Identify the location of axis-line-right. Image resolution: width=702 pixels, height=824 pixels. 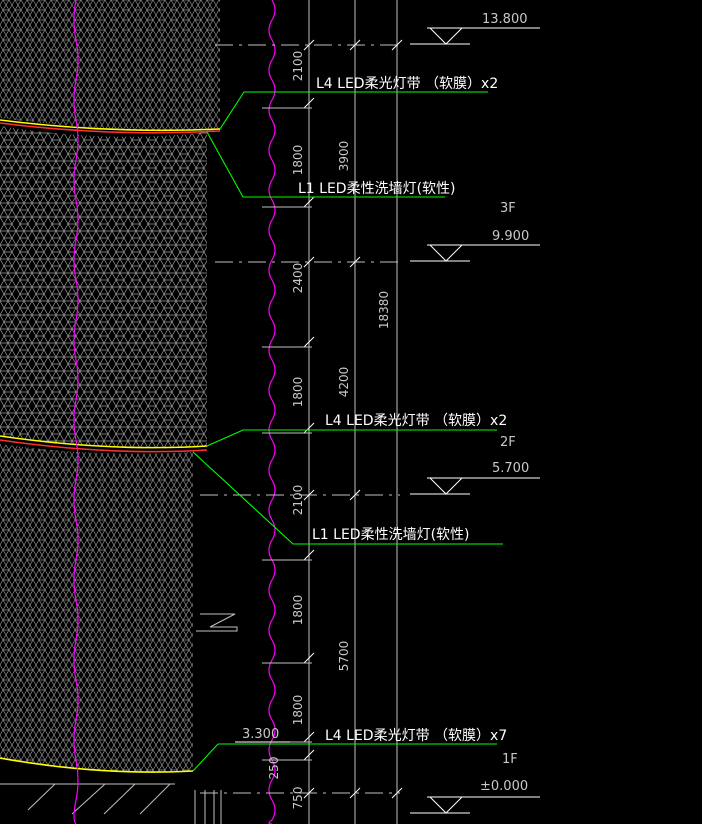
(272, 412).